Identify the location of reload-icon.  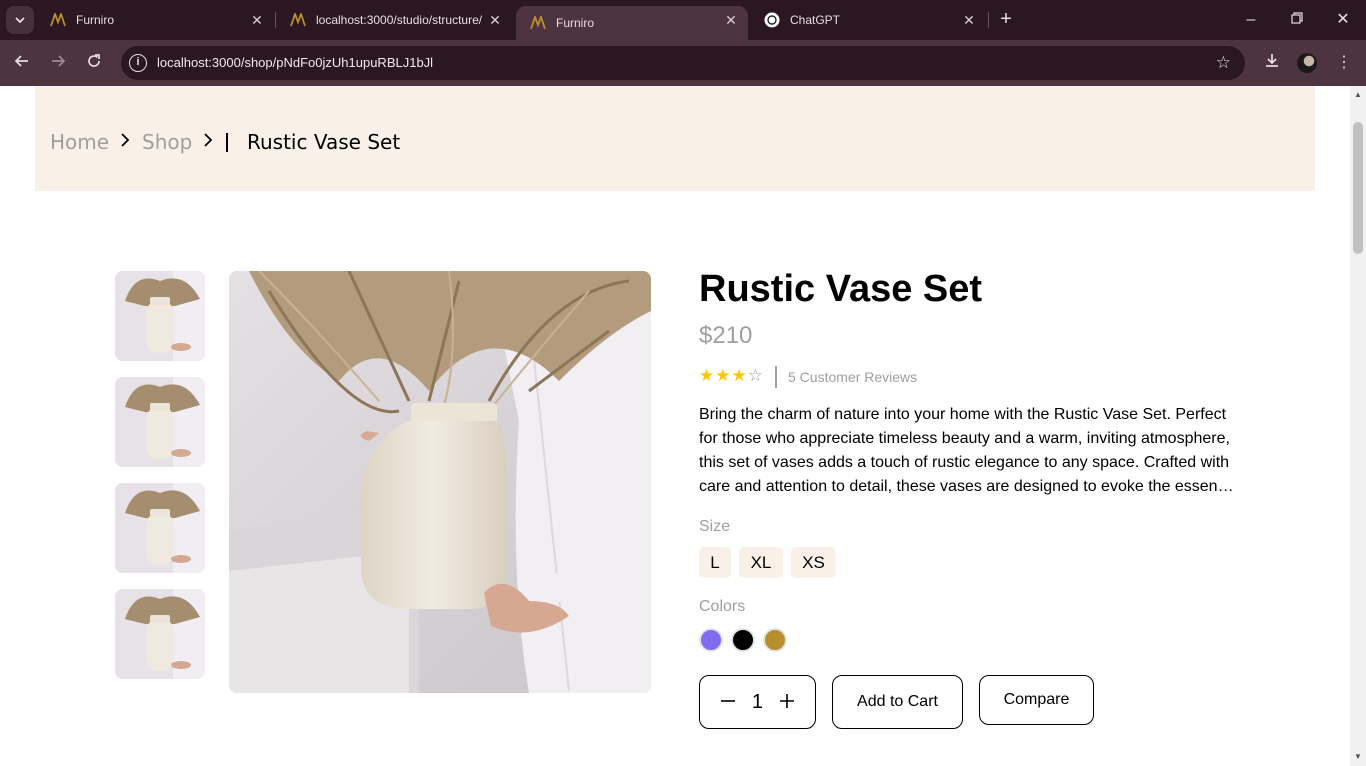
(94, 63).